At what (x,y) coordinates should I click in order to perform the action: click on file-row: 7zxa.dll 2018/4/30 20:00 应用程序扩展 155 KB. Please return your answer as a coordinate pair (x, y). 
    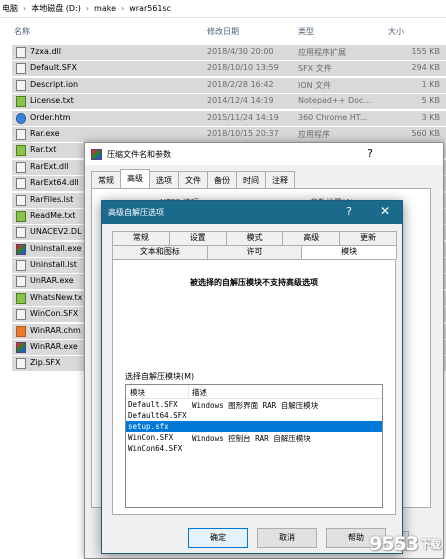
    Looking at the image, I should click on (223, 52).